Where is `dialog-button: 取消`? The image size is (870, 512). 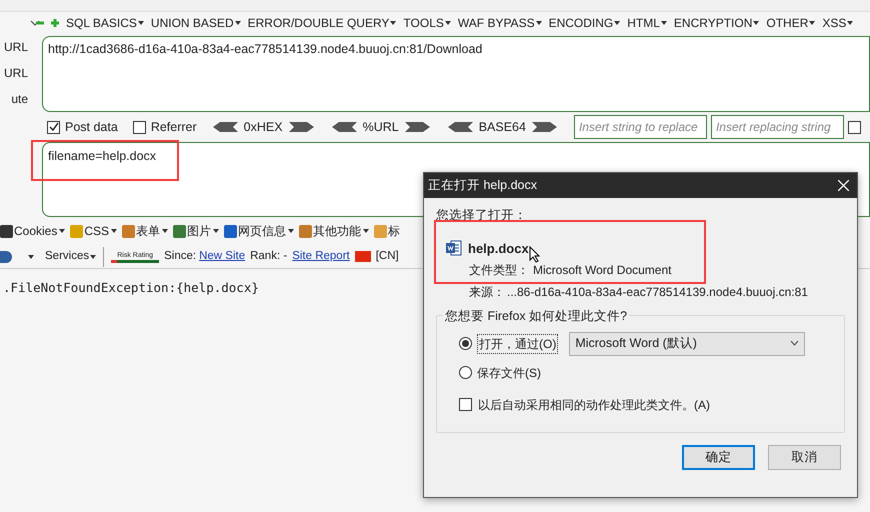
dialog-button: 取消 is located at coordinates (804, 457).